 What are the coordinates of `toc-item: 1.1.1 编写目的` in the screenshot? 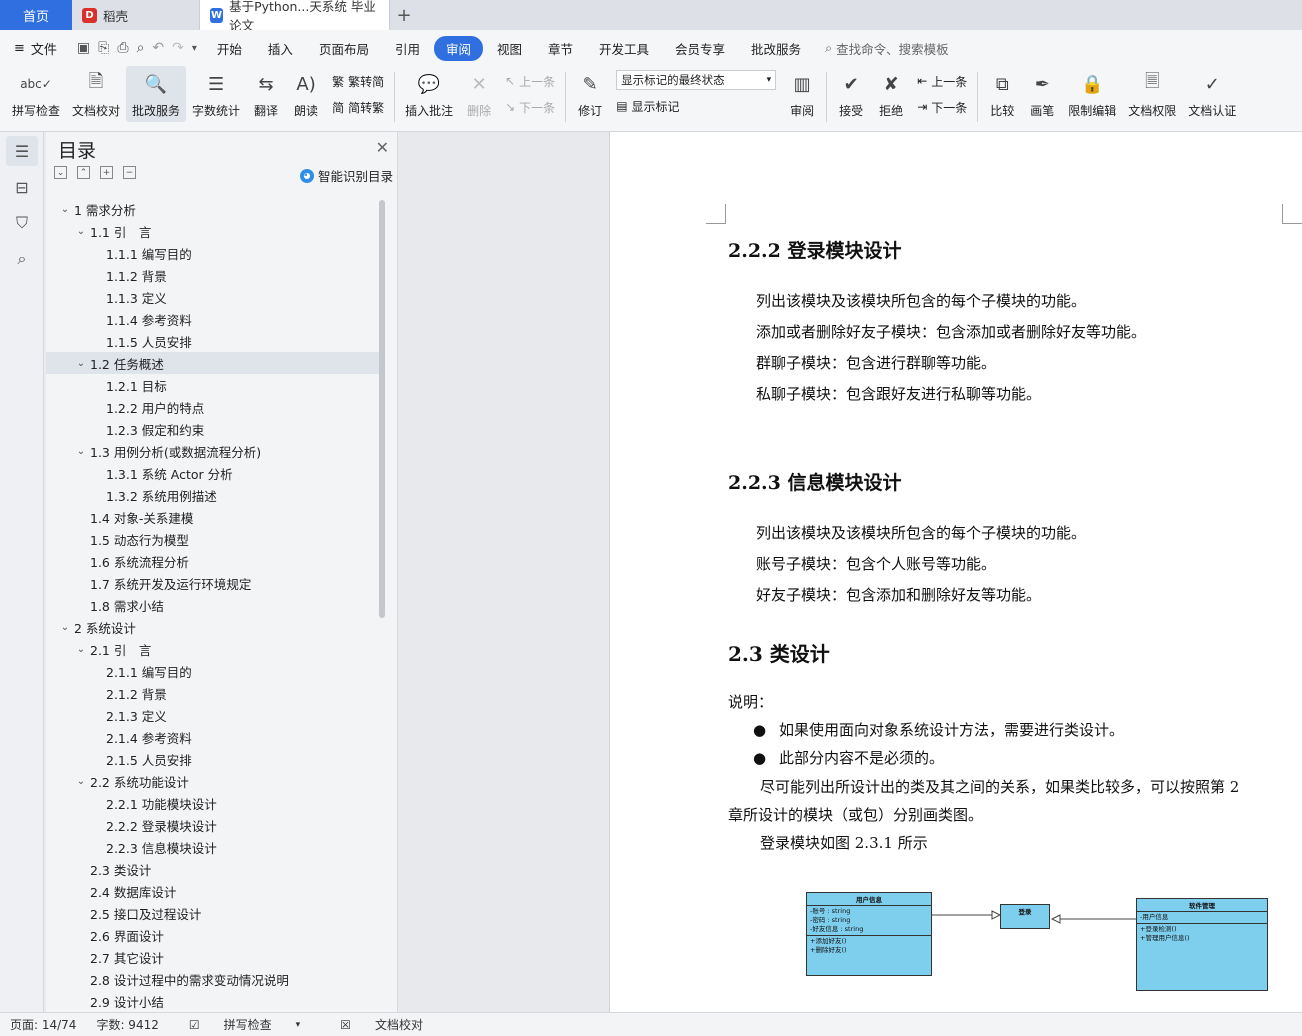 It's located at (214, 253).